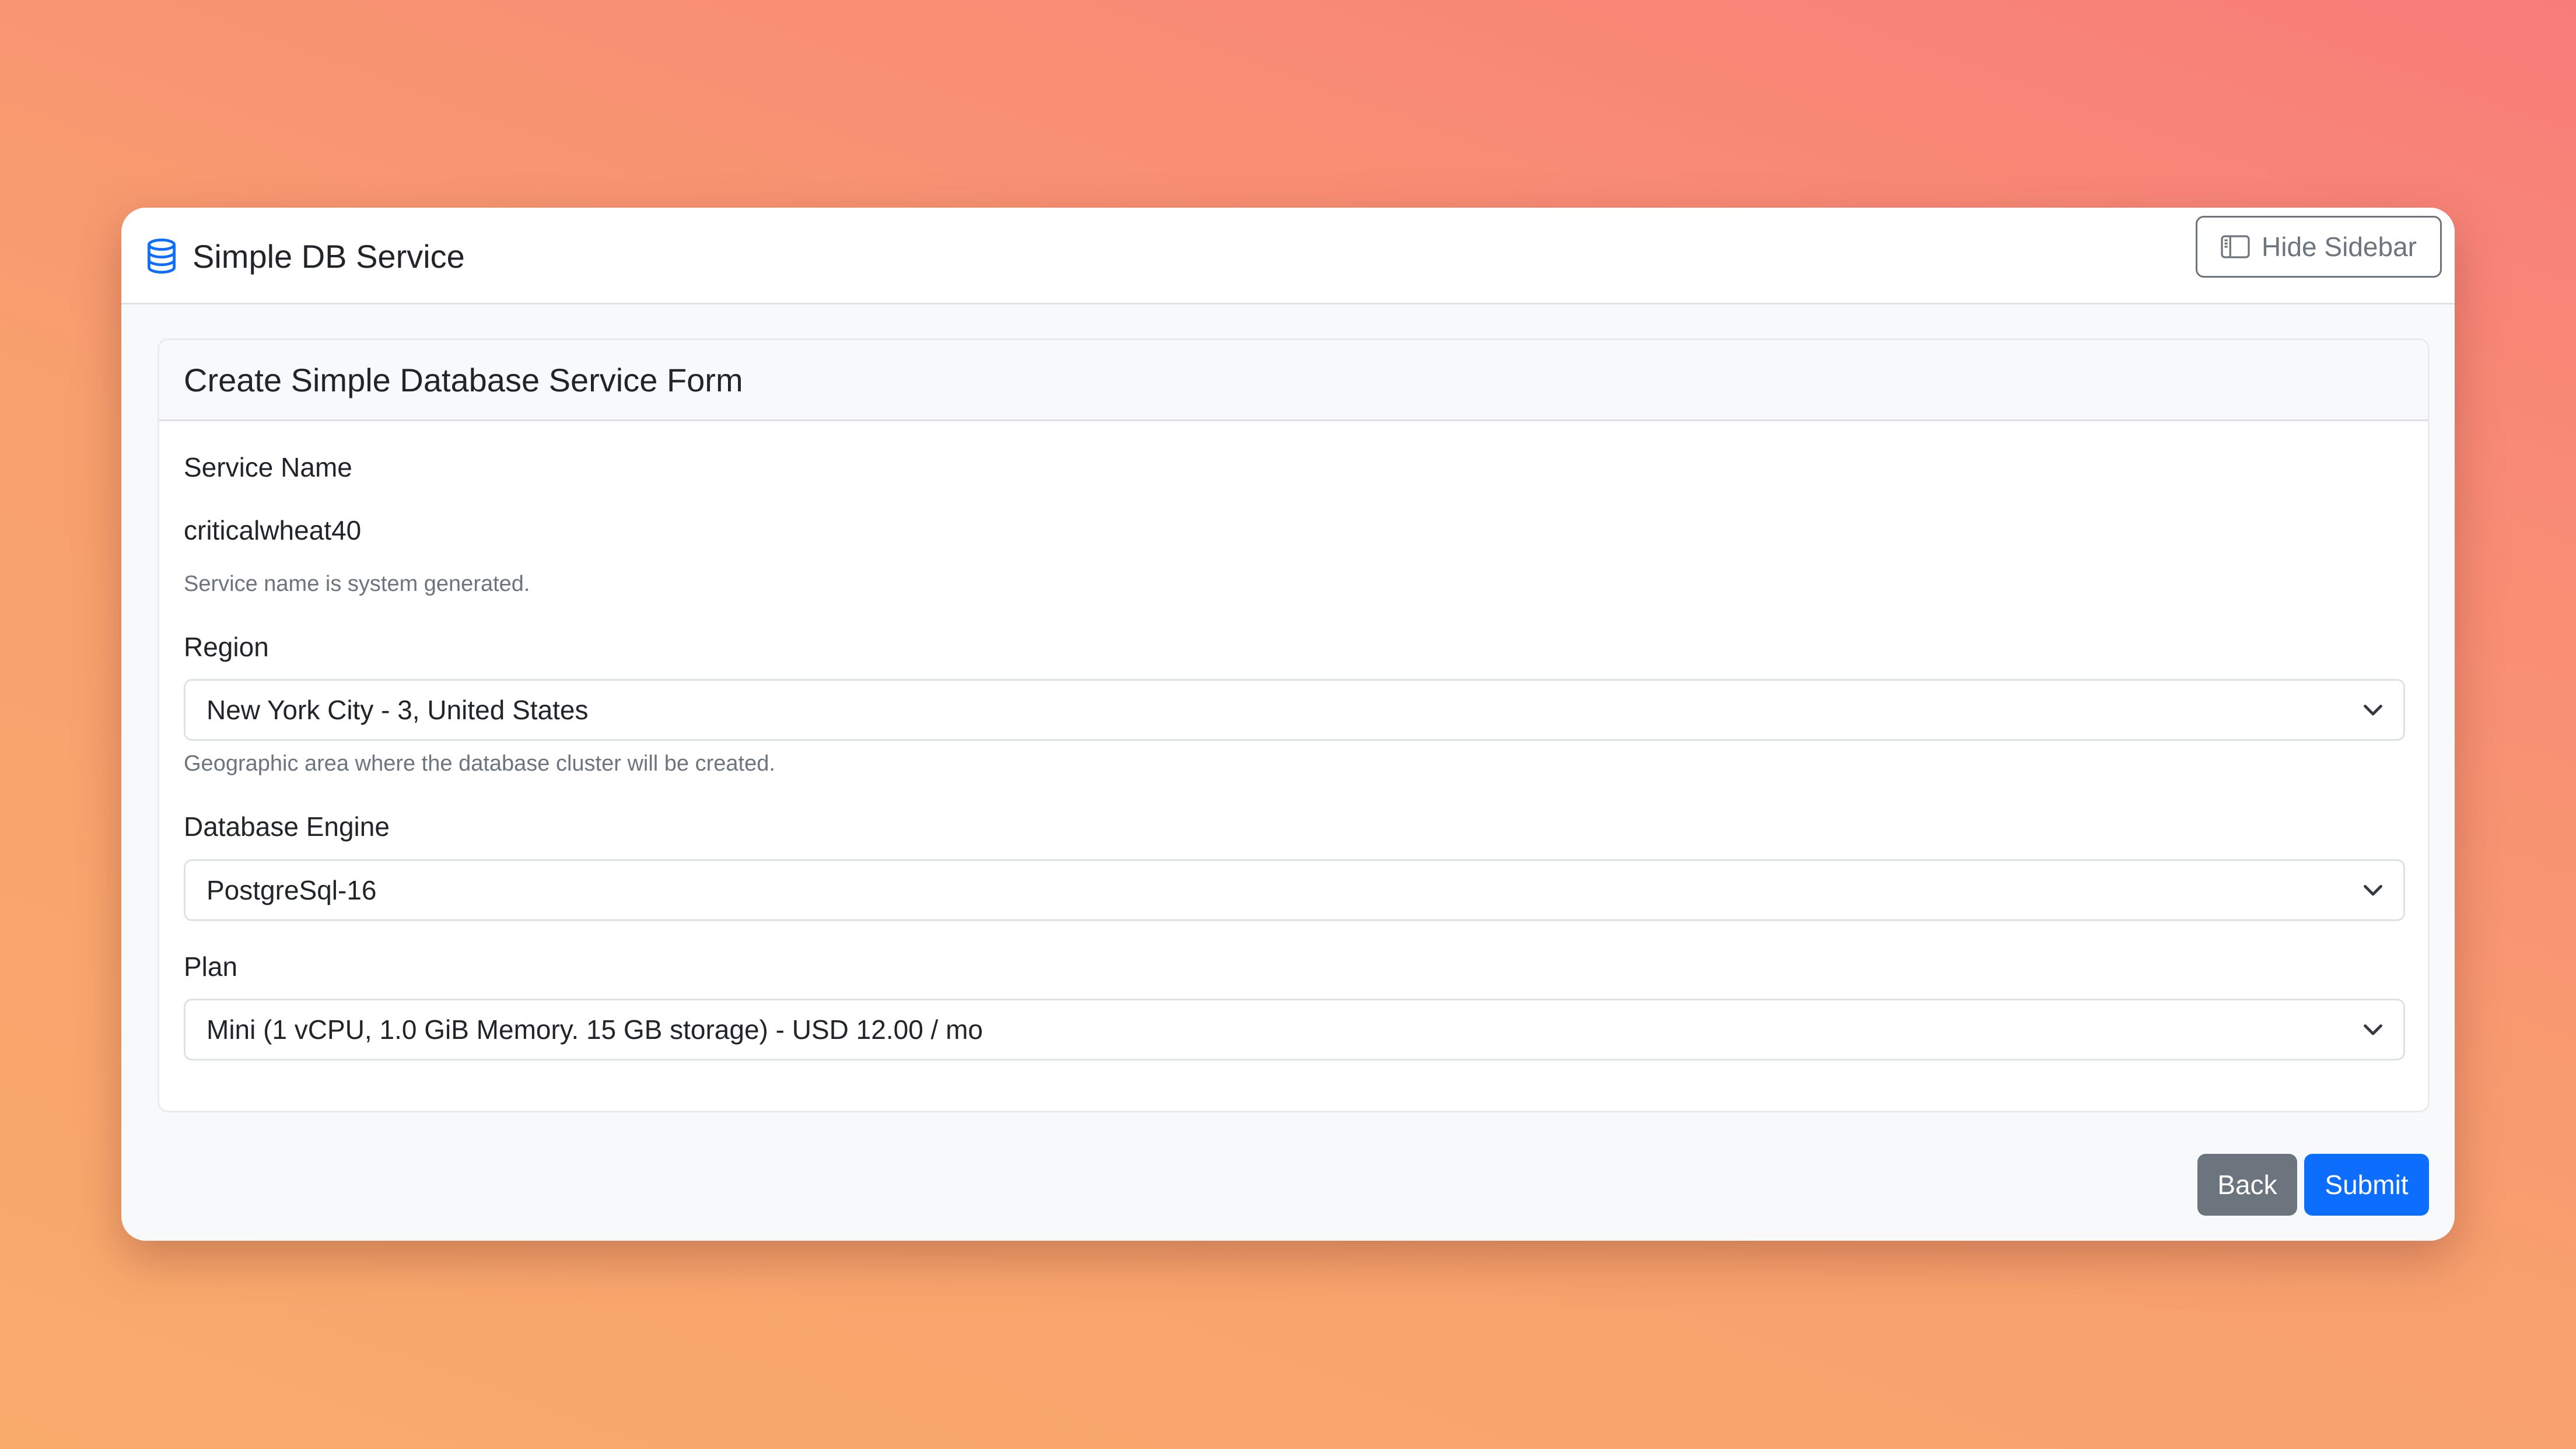 Image resolution: width=2576 pixels, height=1449 pixels. I want to click on form-title: Create Simple Database Service Form, so click(463, 379).